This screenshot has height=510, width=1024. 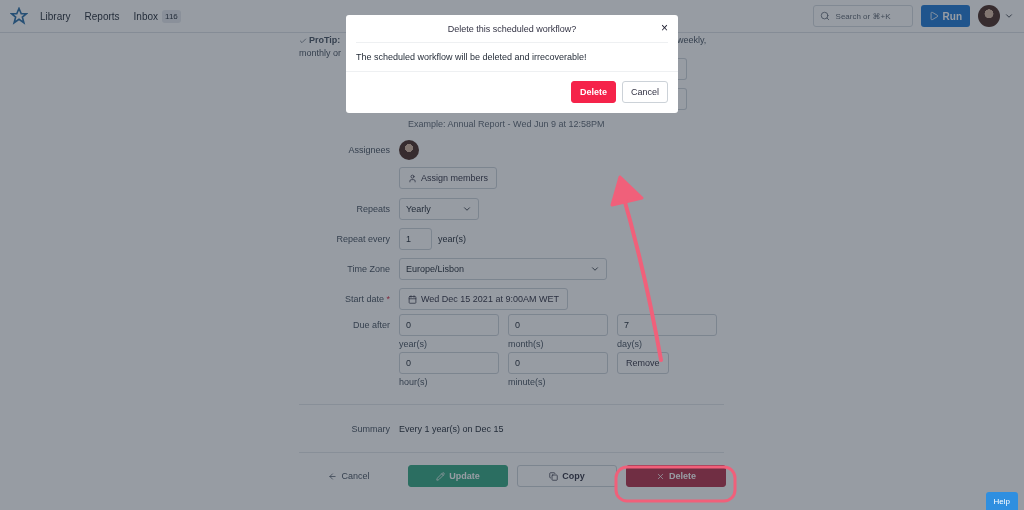 What do you see at coordinates (368, 269) in the screenshot?
I see `field-label: Time Zone` at bounding box center [368, 269].